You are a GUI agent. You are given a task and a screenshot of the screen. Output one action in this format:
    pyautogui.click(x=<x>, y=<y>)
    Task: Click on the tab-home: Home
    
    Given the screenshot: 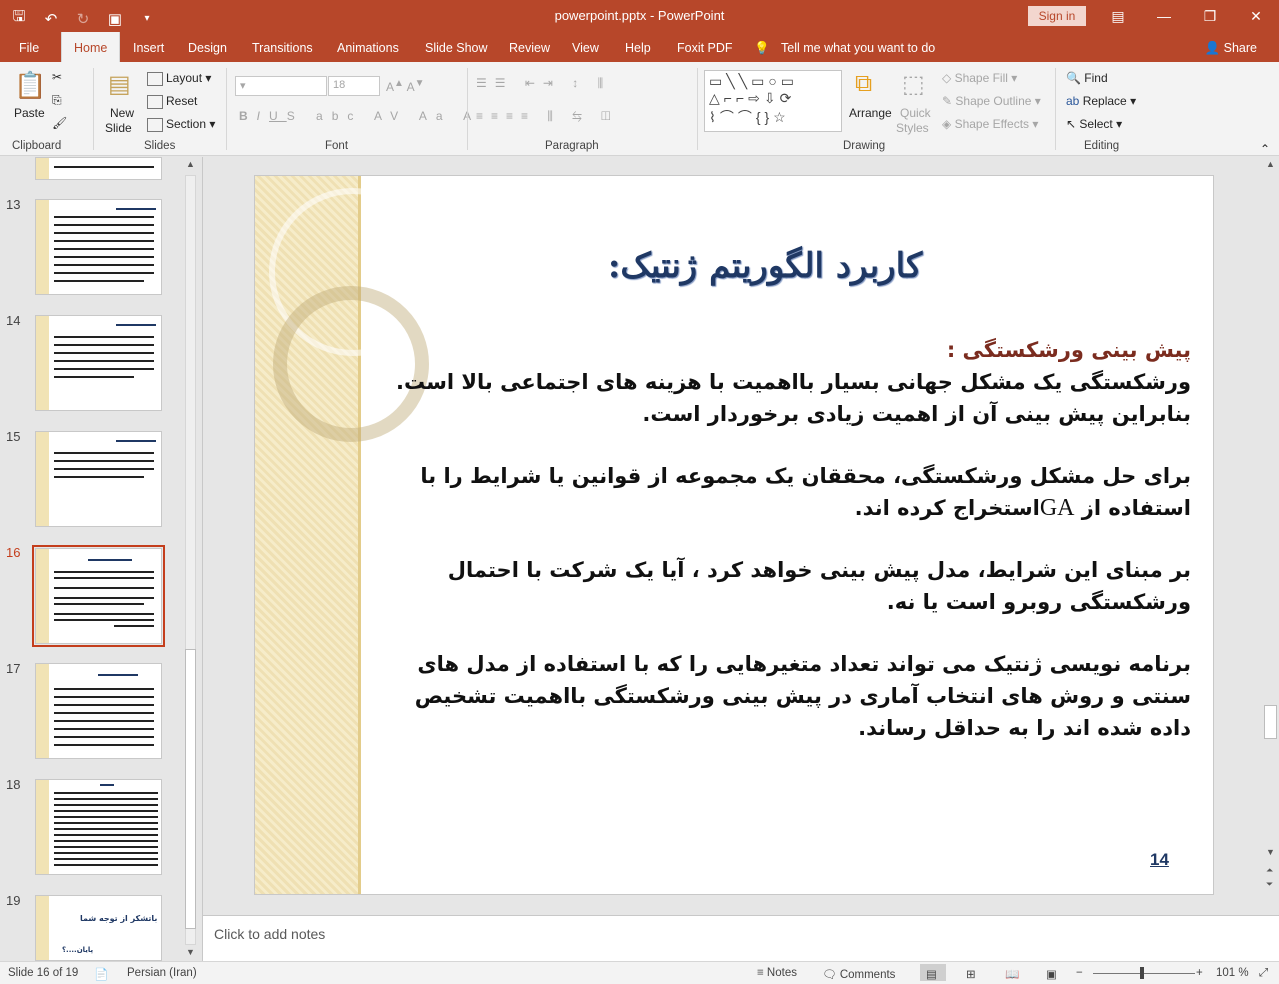 What is the action you would take?
    pyautogui.click(x=91, y=47)
    